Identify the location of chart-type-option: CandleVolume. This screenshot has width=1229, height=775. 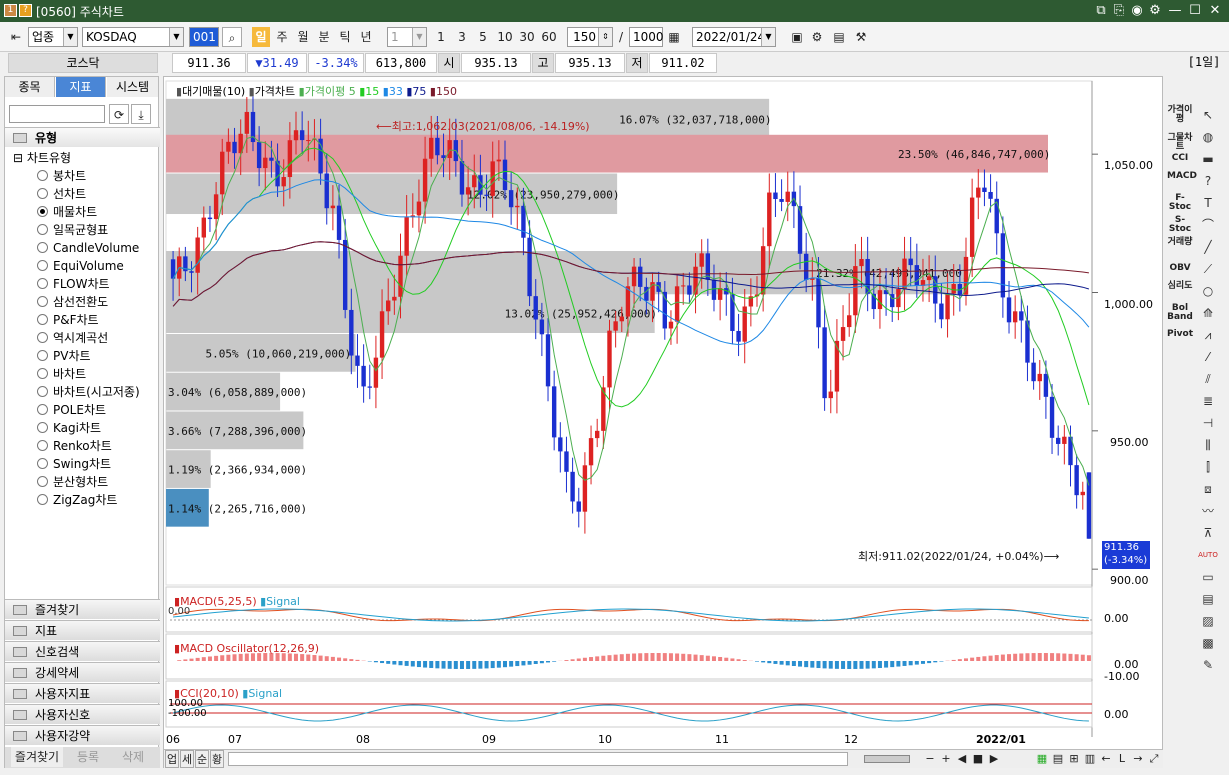
(88, 248).